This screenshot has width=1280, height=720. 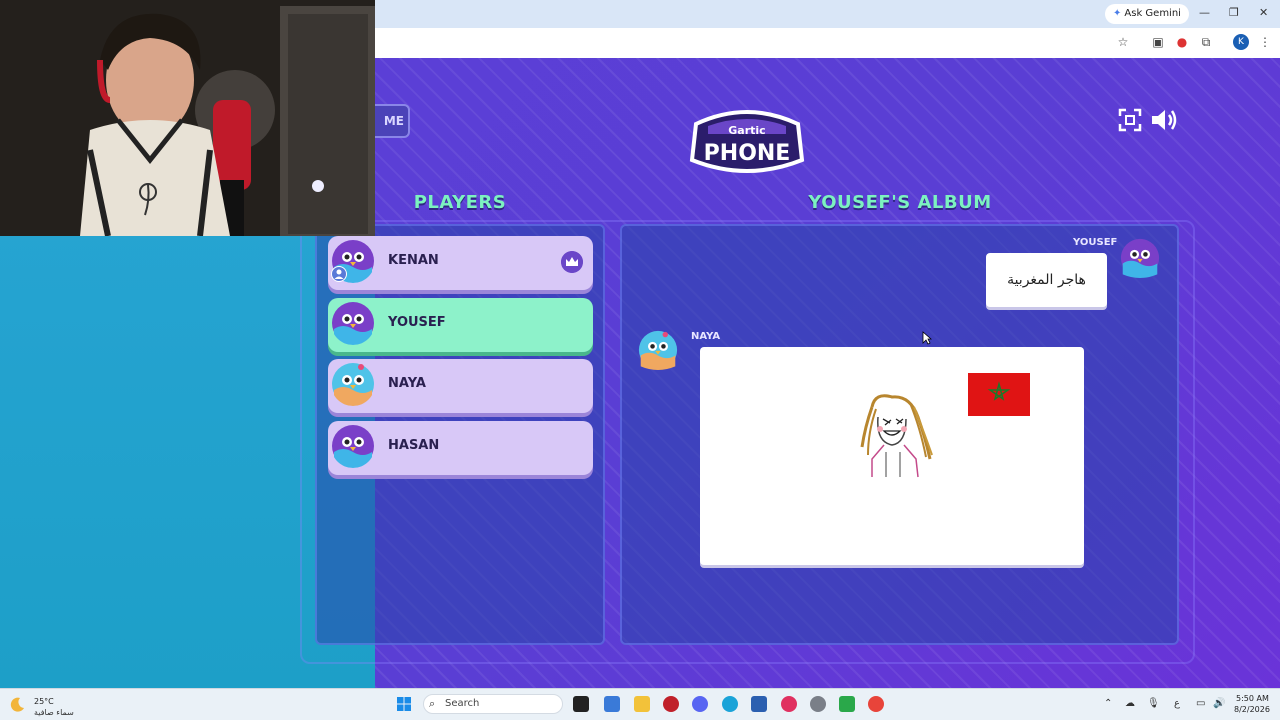 I want to click on webcam-feed, so click(x=187, y=118).